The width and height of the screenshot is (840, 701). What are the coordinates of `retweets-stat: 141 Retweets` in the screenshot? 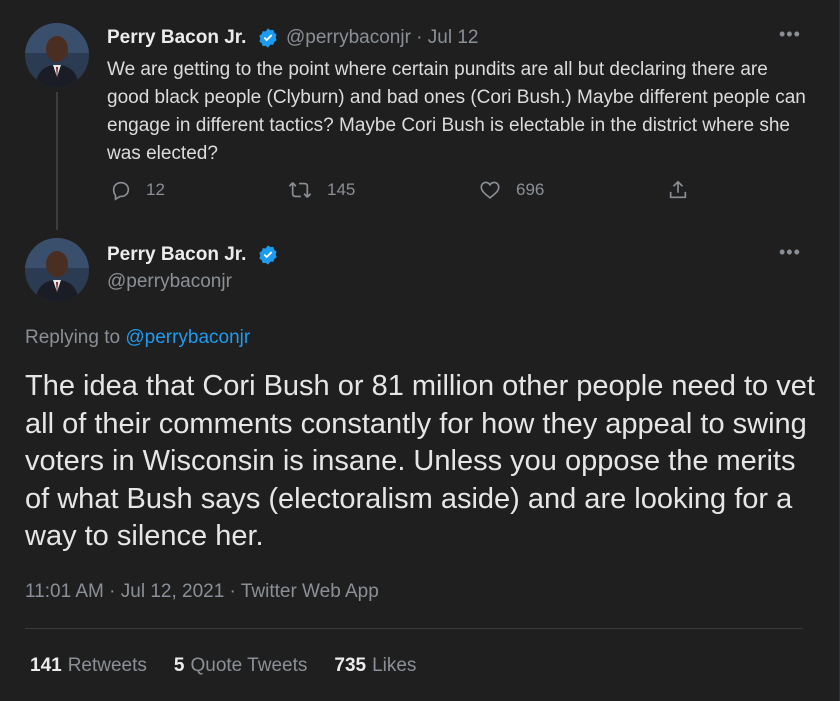 It's located at (88, 666).